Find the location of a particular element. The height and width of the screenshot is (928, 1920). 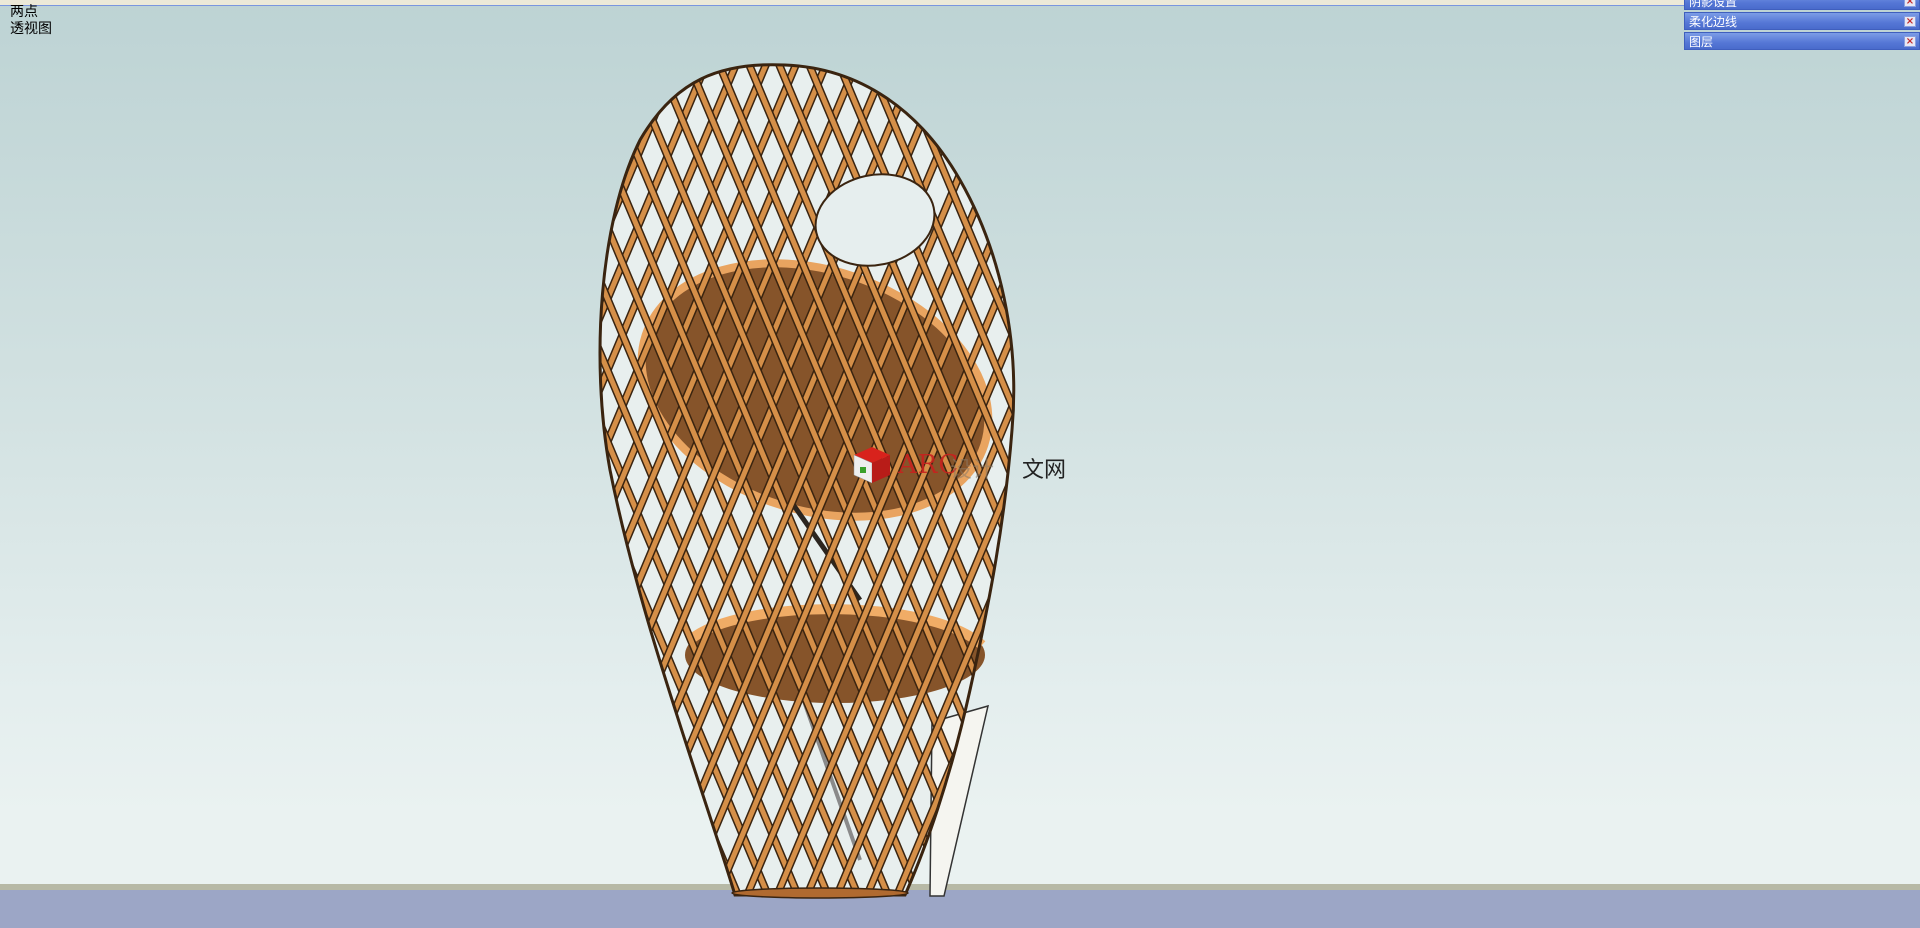

watermark-faded-text: 设计 is located at coordinates (972, 470).